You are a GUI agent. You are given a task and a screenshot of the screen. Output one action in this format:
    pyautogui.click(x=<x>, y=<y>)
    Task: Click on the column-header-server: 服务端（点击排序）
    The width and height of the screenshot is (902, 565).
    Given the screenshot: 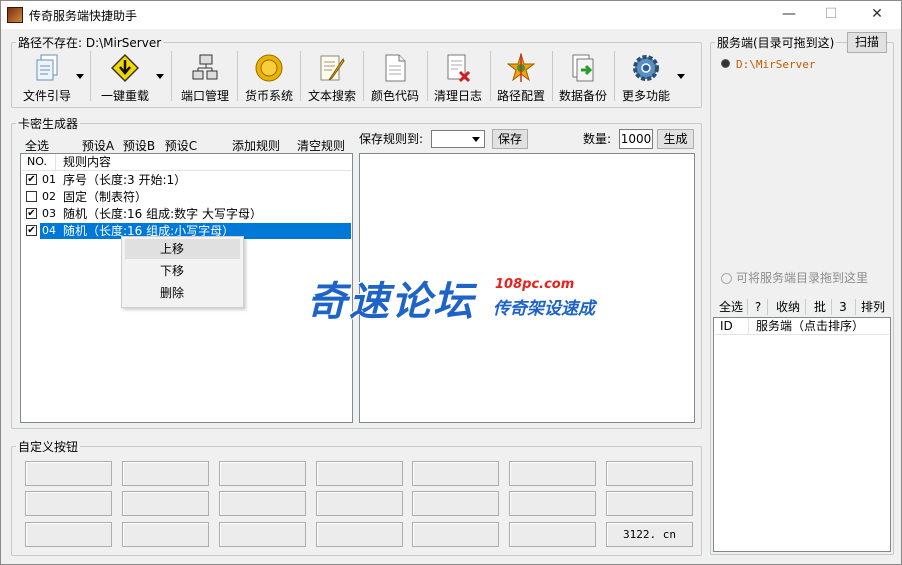 What is the action you would take?
    pyautogui.click(x=810, y=326)
    